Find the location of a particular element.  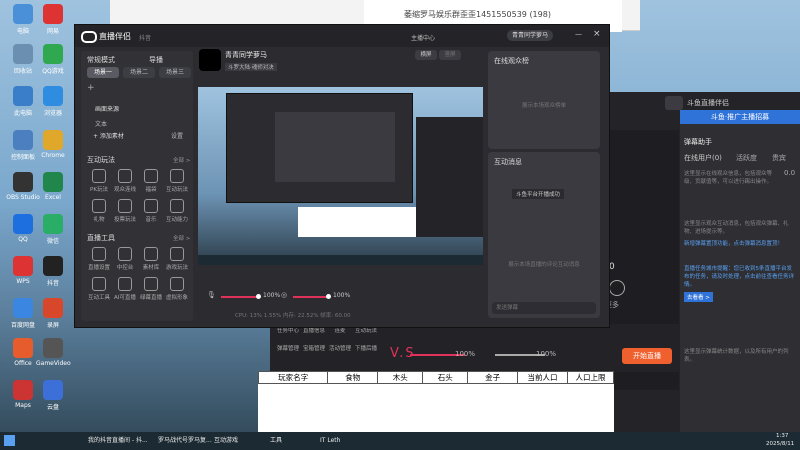

desktop-icon: 网易 is located at coordinates (53, 19).